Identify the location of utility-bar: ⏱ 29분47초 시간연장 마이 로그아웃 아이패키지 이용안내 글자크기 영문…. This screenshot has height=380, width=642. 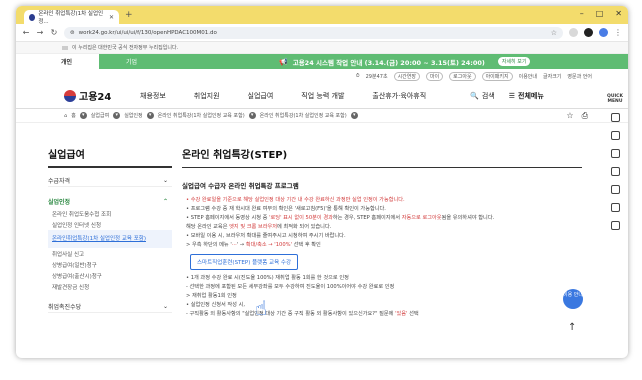
(322, 76).